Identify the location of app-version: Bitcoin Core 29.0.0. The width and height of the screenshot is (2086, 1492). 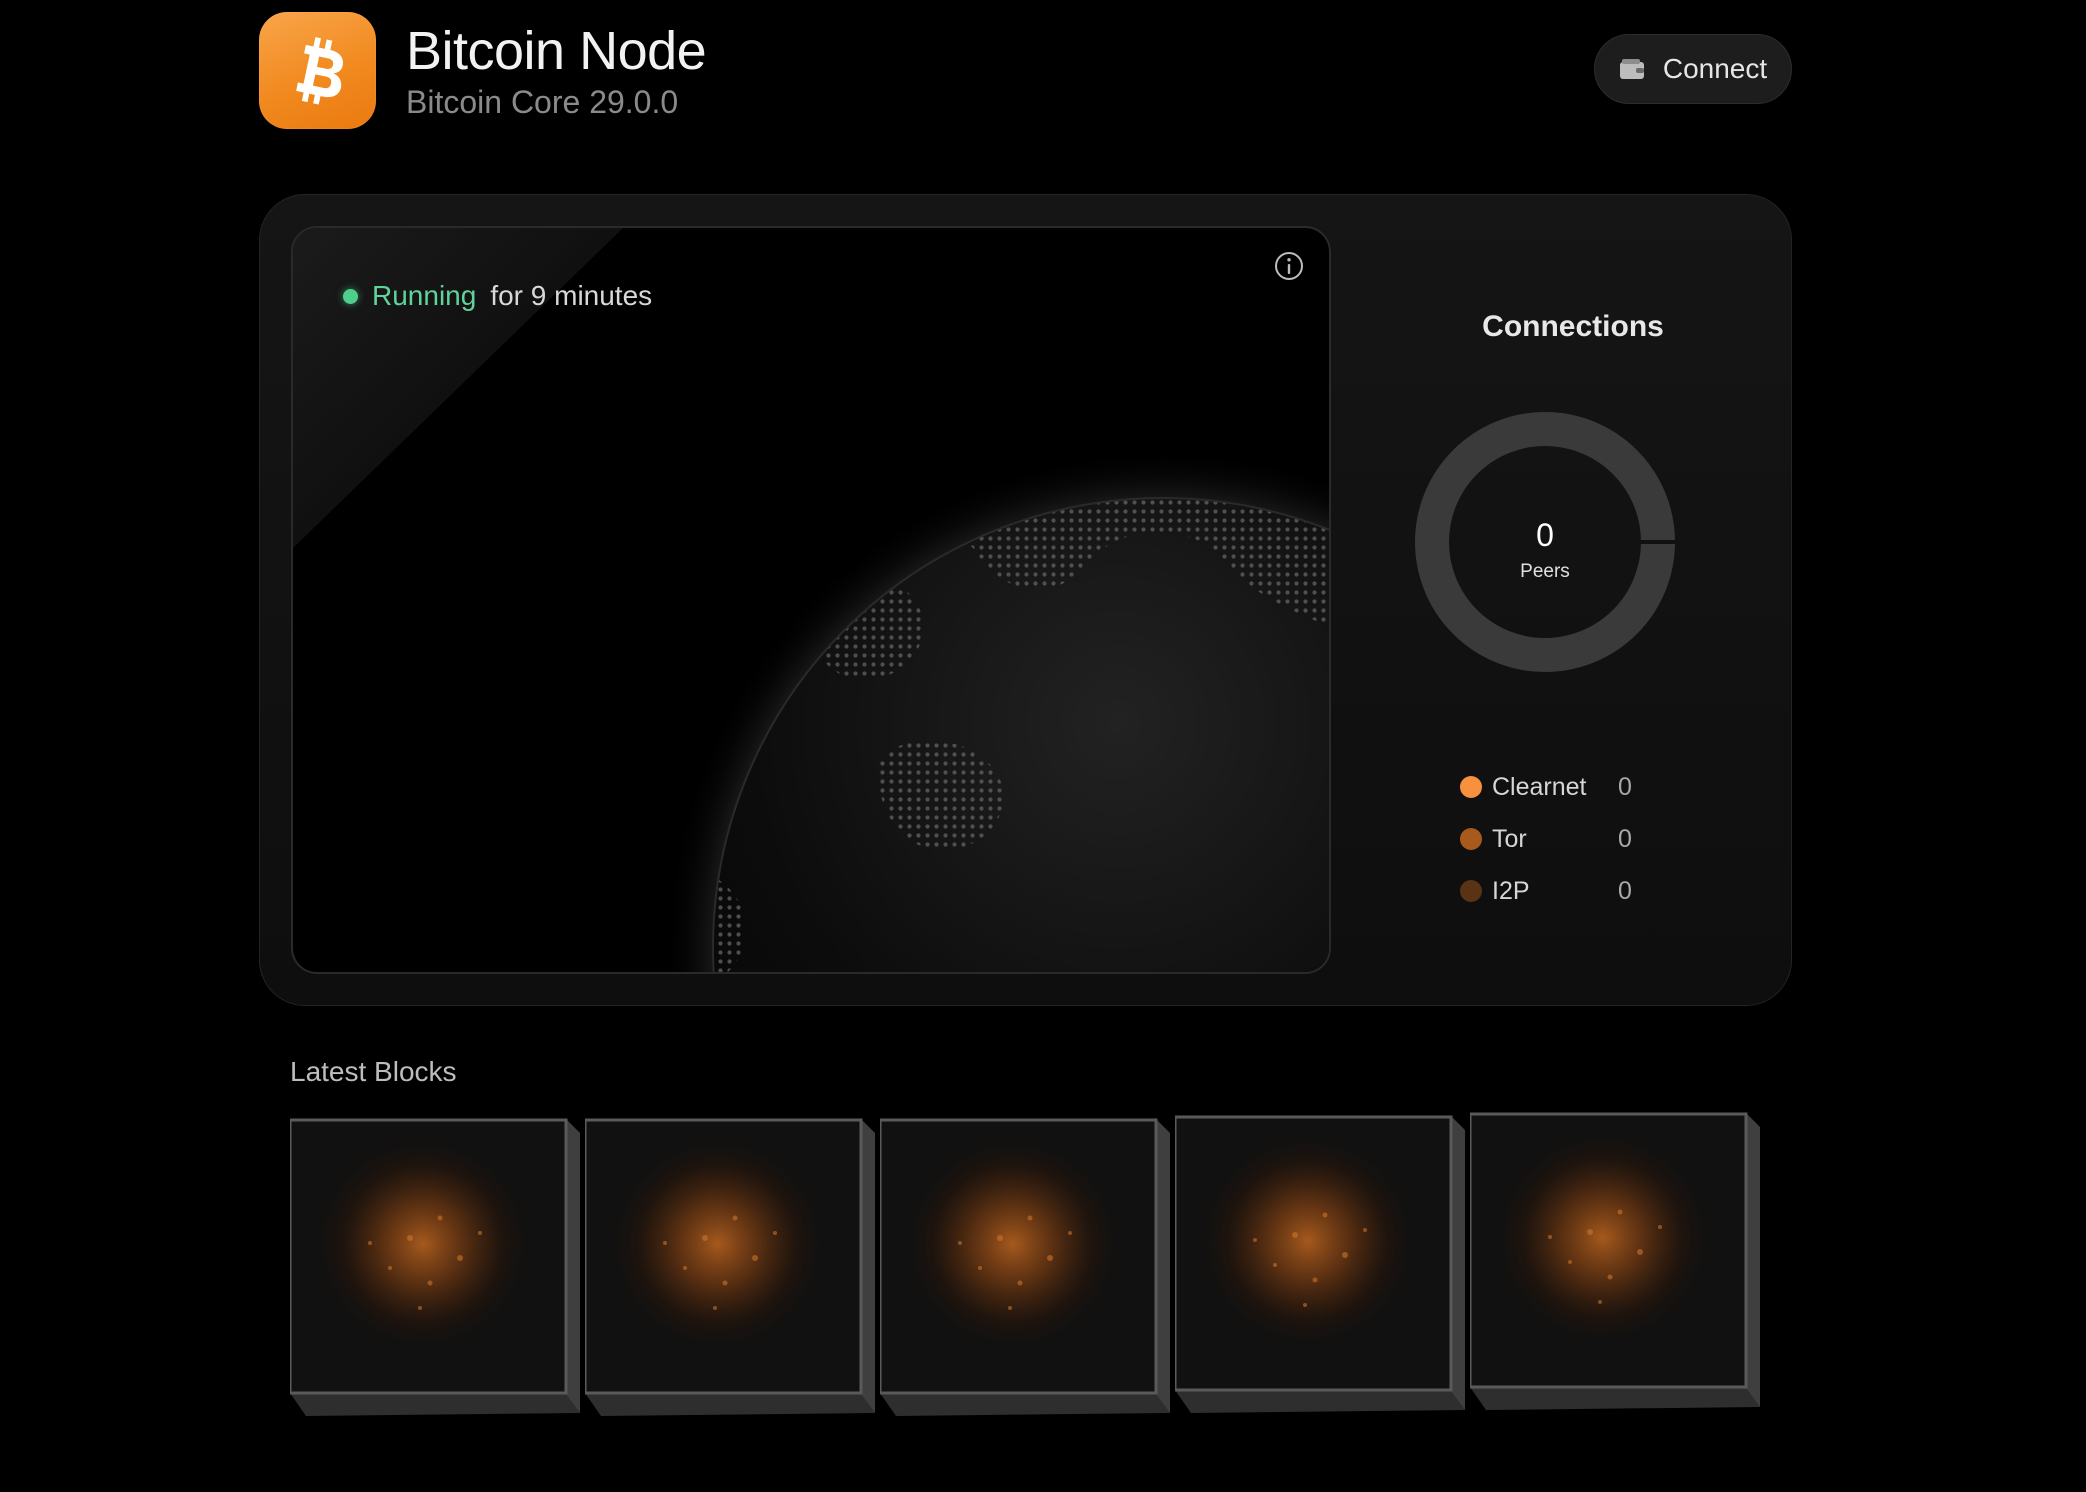
(542, 102).